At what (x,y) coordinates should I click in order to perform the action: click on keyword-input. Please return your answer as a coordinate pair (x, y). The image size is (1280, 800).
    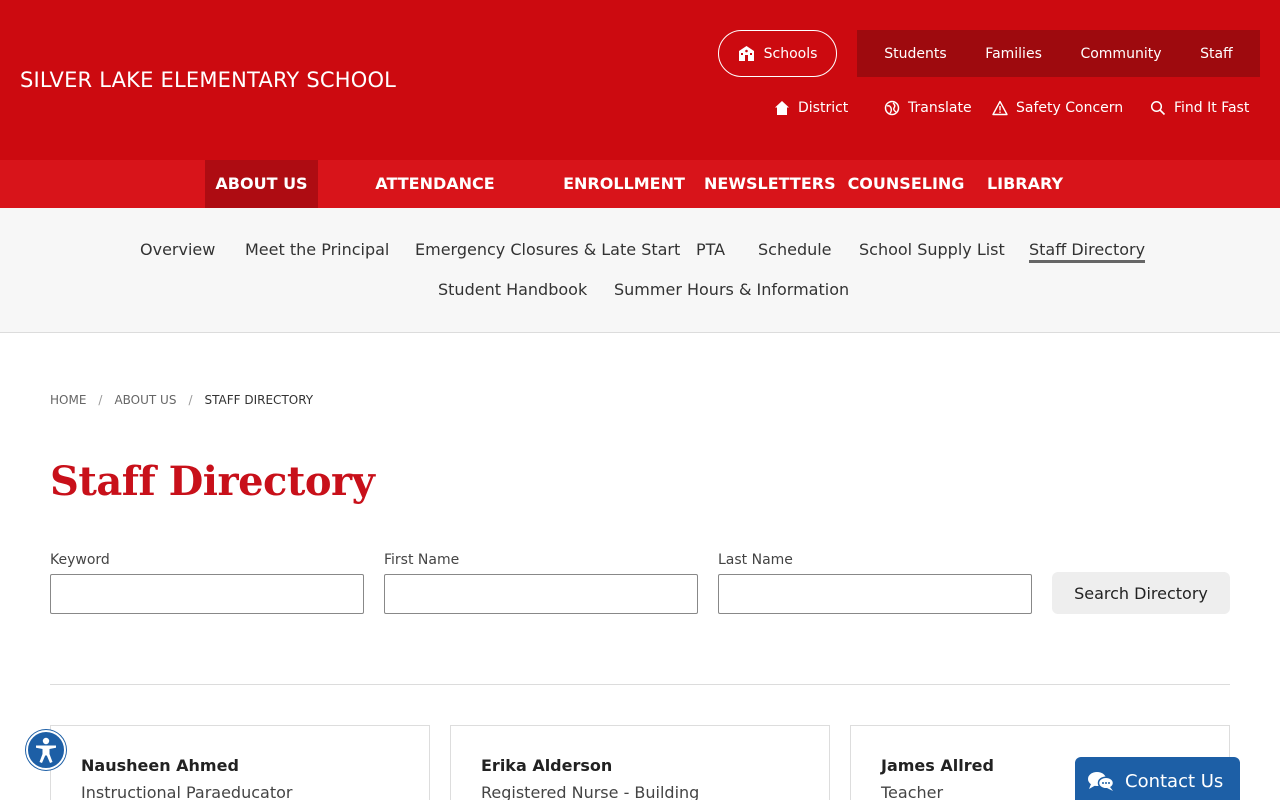
    Looking at the image, I should click on (207, 594).